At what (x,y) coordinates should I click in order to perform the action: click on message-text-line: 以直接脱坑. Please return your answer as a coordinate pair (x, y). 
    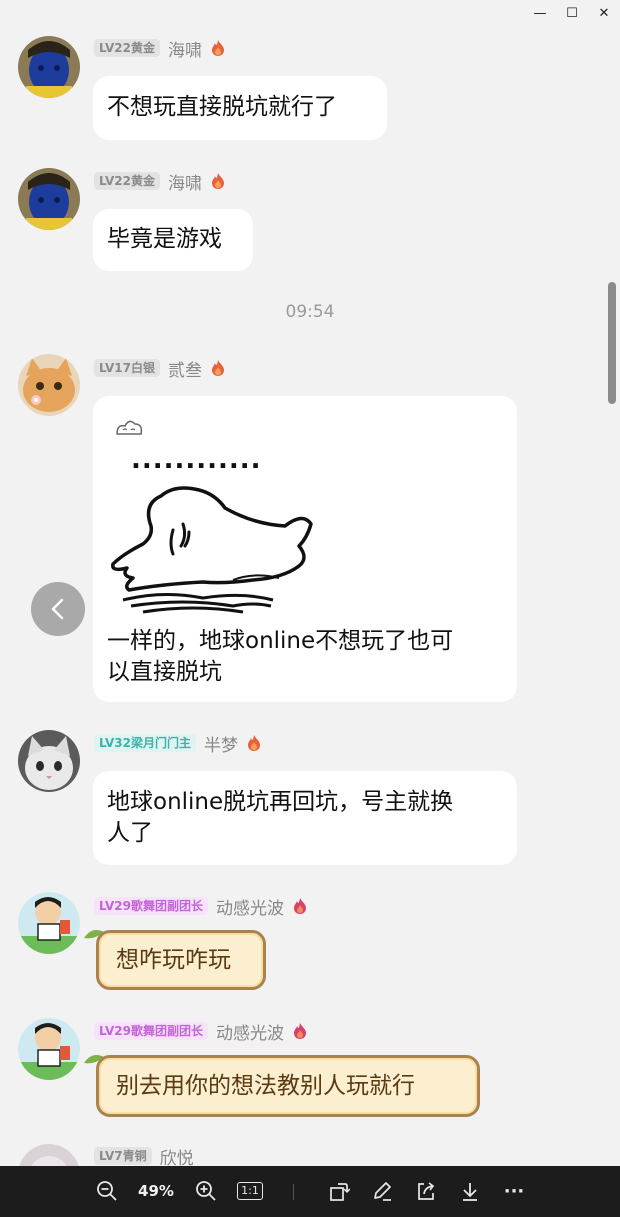
    Looking at the image, I should click on (164, 672).